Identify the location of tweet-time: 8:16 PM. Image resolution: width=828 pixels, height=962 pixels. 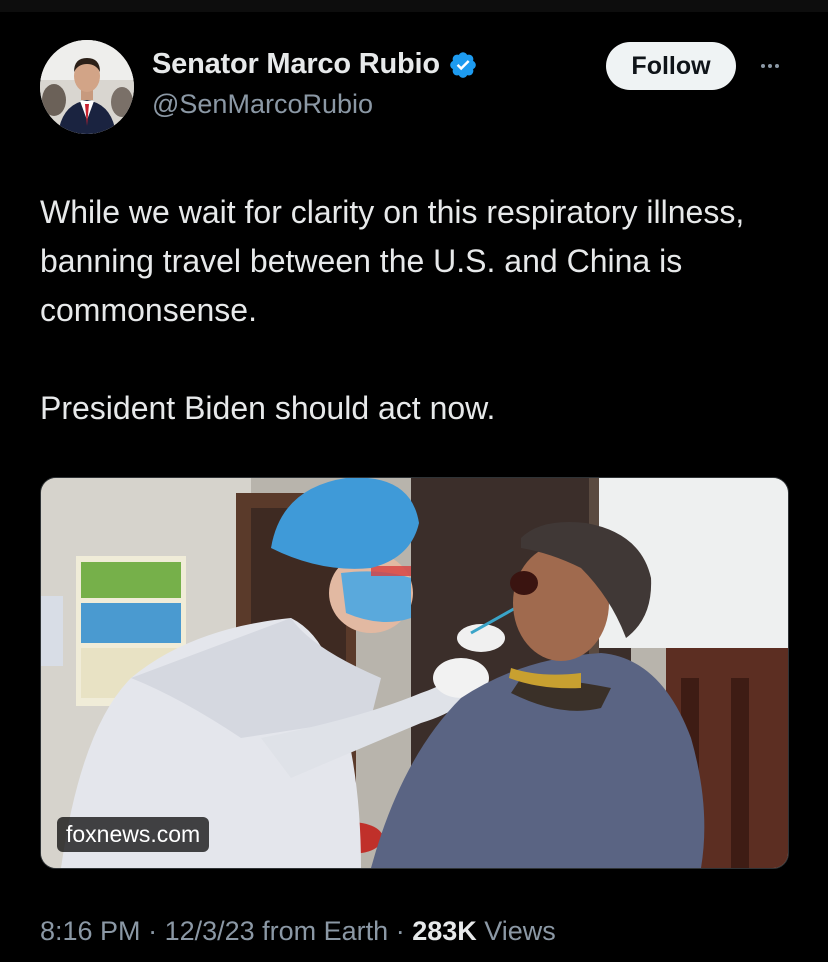
(90, 931).